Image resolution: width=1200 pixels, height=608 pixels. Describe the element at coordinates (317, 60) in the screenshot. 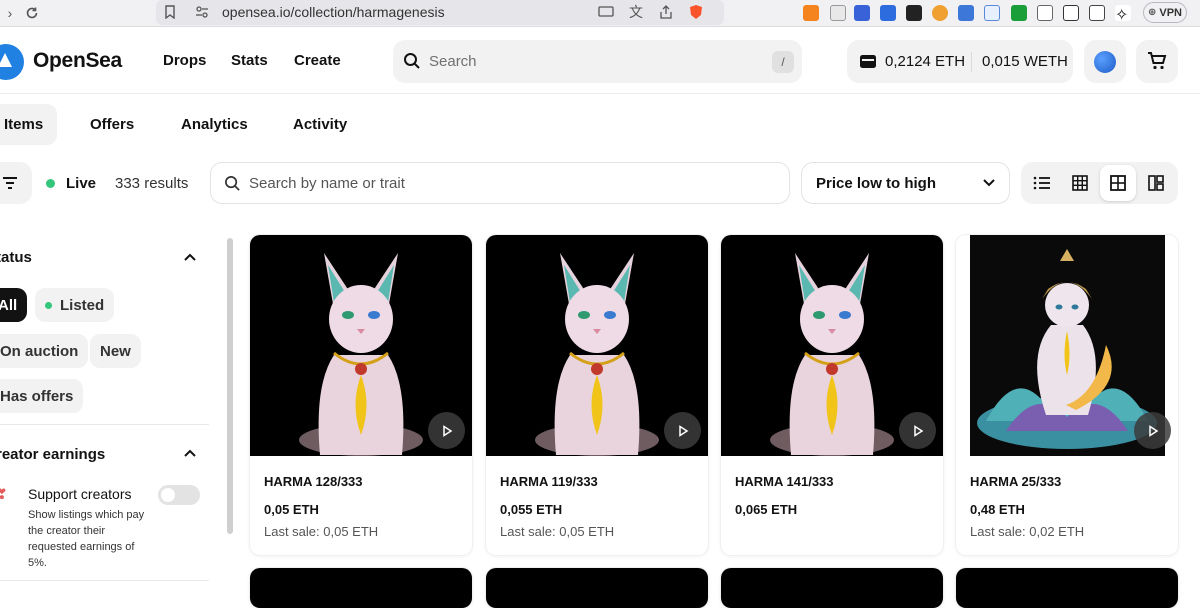

I see `nav-create: Create` at that location.